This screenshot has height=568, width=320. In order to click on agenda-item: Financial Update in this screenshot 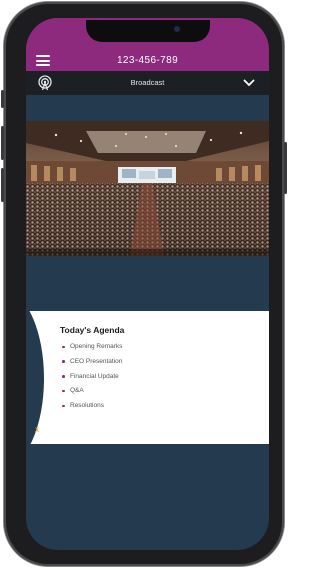, I will do `click(92, 380)`.